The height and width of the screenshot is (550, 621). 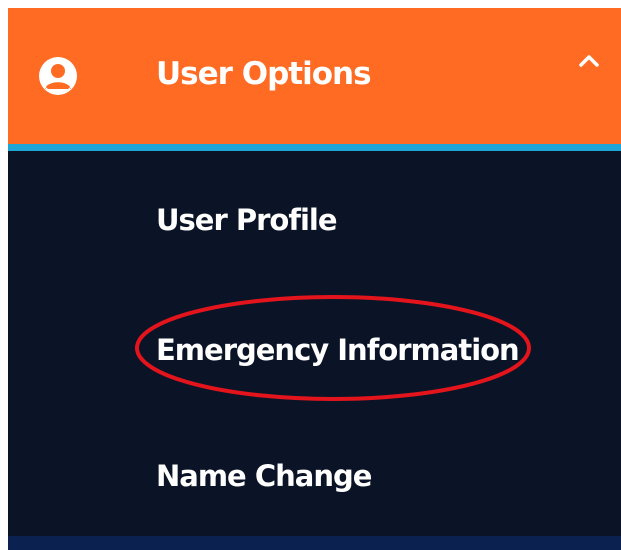 I want to click on menu-item-user-profile: User Profile, so click(x=247, y=220).